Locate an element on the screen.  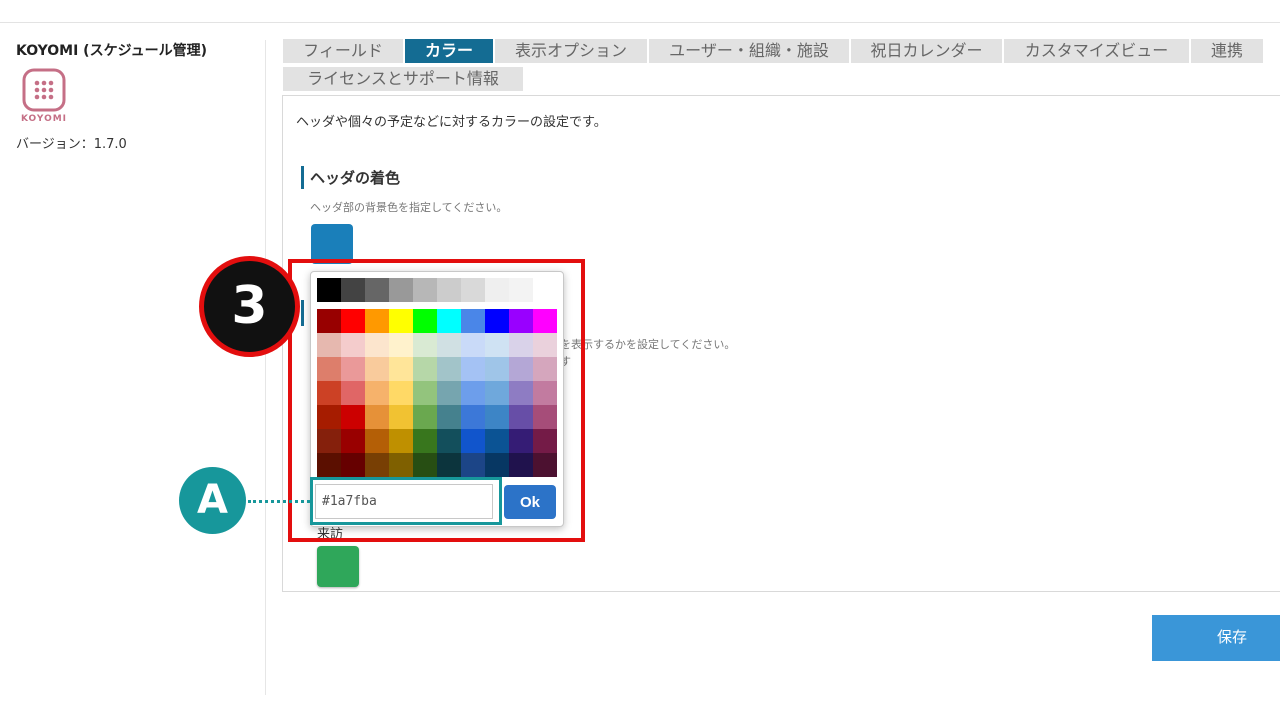
tab-users-orgs-facilities: ユーザー・組織・施設 is located at coordinates (749, 51).